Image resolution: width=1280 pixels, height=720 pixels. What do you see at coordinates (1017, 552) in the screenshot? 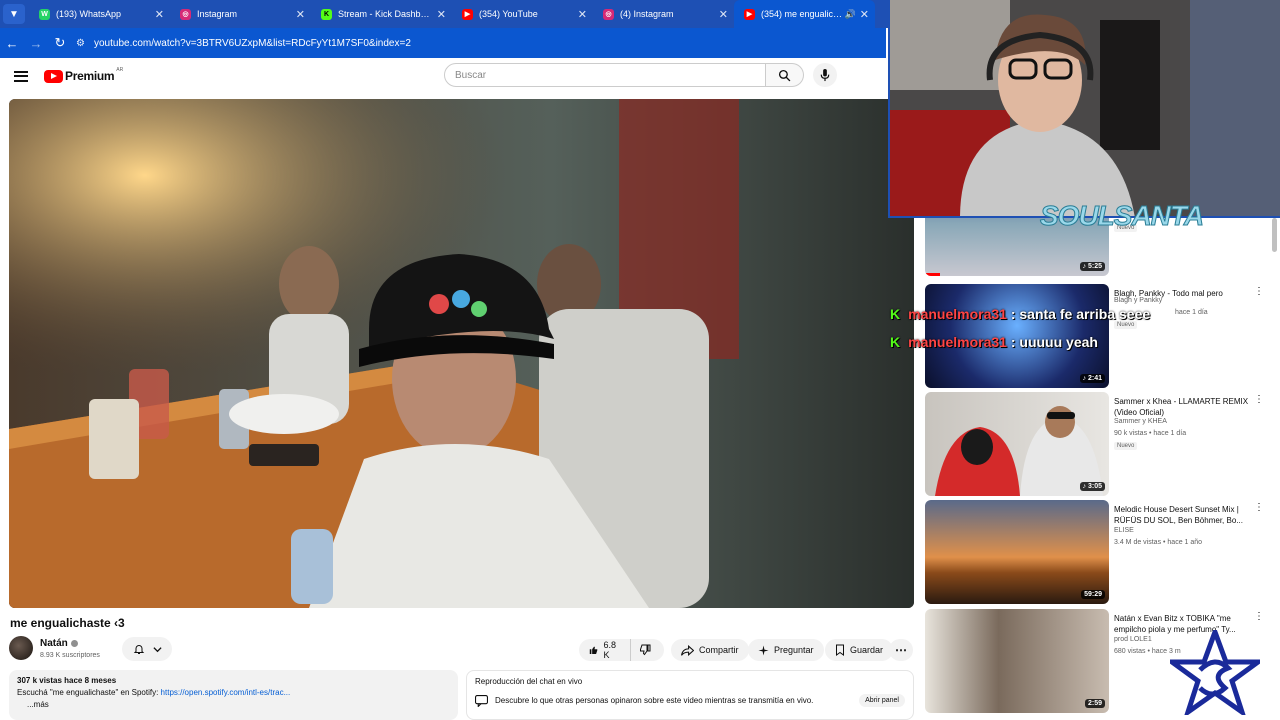
I see `video-thumbnail: 59:29` at bounding box center [1017, 552].